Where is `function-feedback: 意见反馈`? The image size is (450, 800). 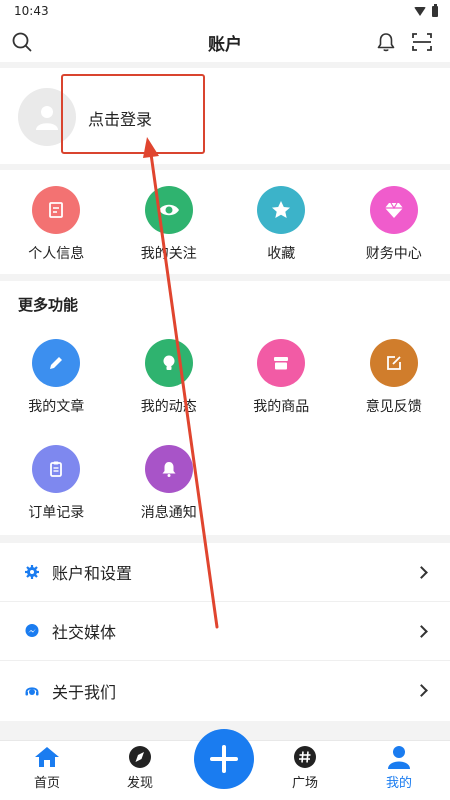
function-feedback: 意见反馈 is located at coordinates (394, 377).